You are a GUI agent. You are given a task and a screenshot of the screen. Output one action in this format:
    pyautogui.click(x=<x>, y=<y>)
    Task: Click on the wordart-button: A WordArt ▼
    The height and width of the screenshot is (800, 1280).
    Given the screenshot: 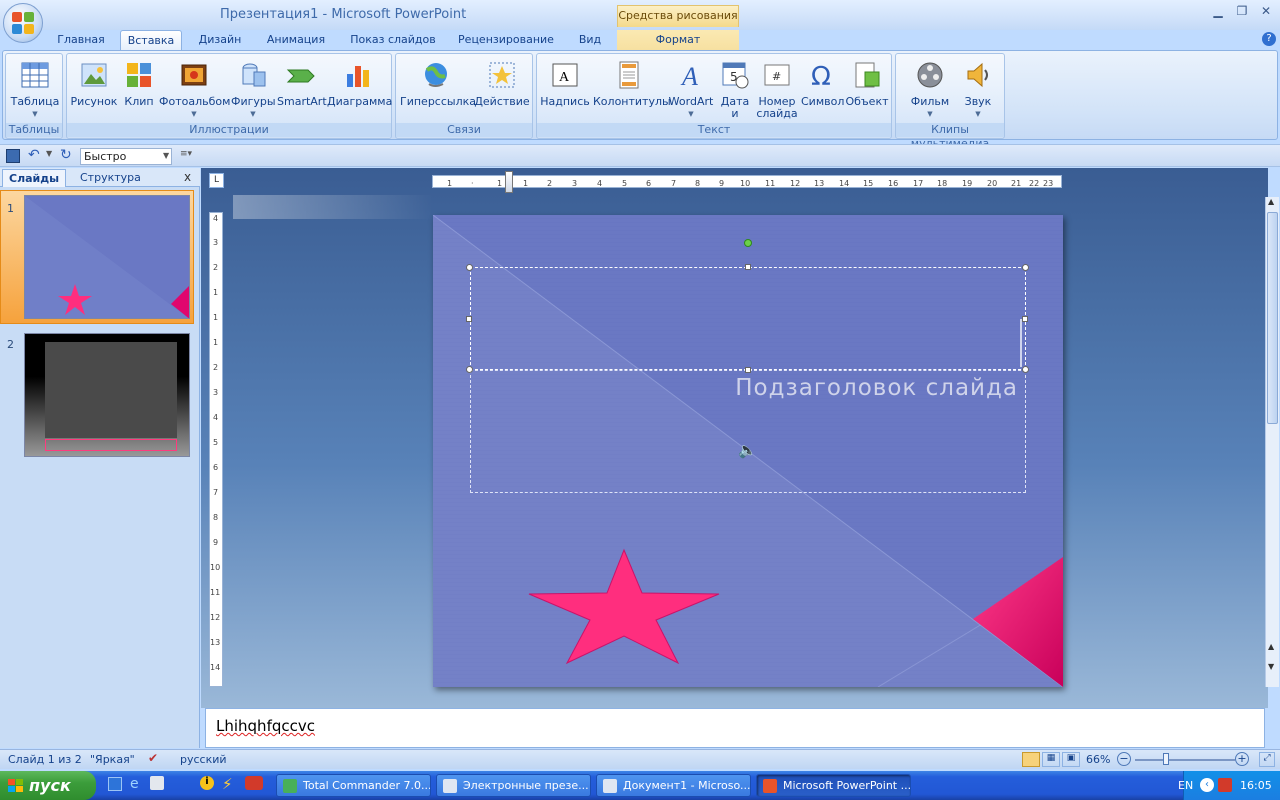 What is the action you would take?
    pyautogui.click(x=691, y=90)
    